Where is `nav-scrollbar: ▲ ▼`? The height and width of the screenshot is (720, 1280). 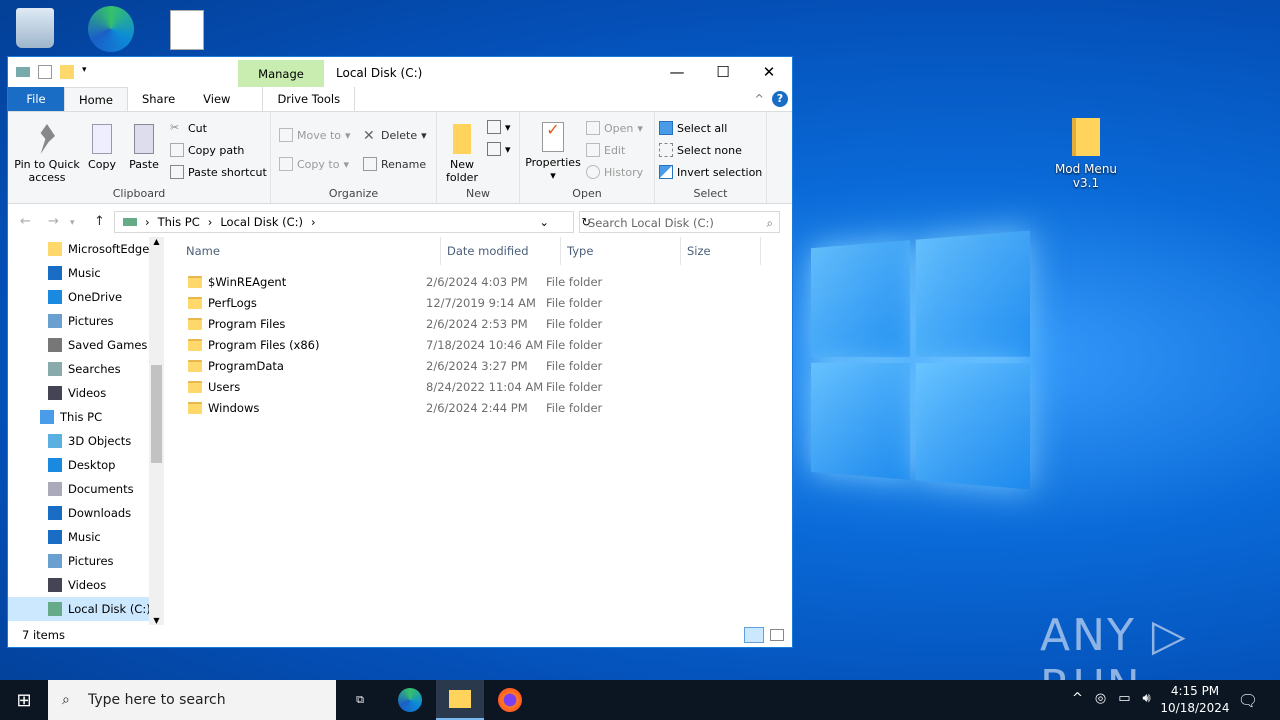 nav-scrollbar: ▲ ▼ is located at coordinates (156, 431).